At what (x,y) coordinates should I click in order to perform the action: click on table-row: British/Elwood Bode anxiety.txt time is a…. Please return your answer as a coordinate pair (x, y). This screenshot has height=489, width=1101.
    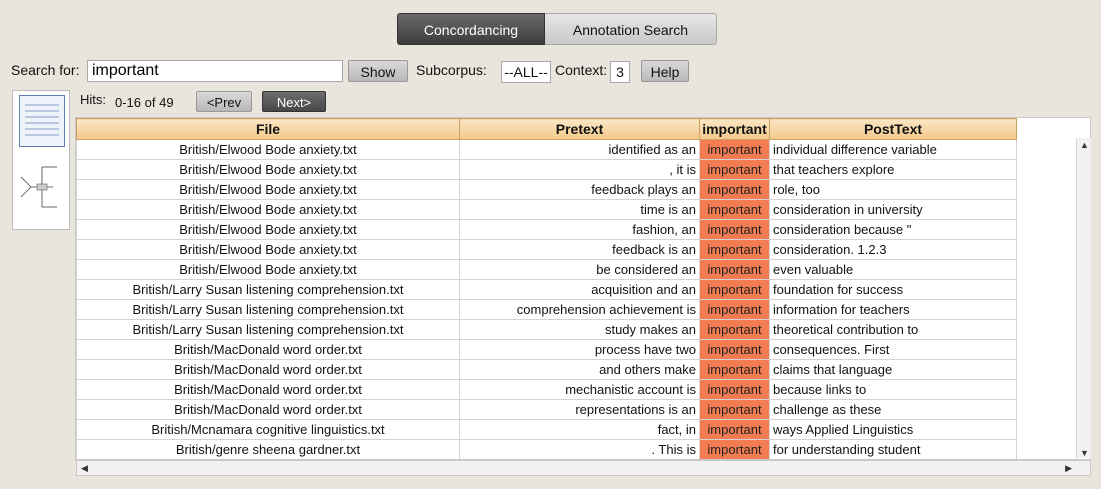
    Looking at the image, I should click on (546, 209).